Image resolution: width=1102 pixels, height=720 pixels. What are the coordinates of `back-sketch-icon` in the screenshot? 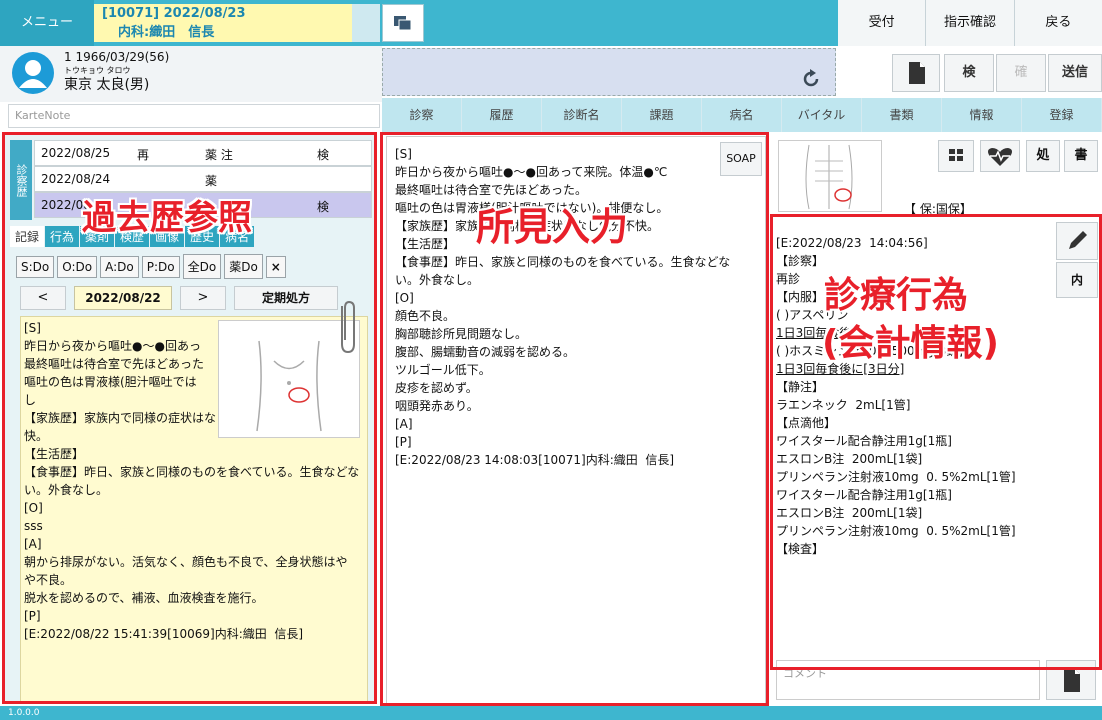 It's located at (829, 177).